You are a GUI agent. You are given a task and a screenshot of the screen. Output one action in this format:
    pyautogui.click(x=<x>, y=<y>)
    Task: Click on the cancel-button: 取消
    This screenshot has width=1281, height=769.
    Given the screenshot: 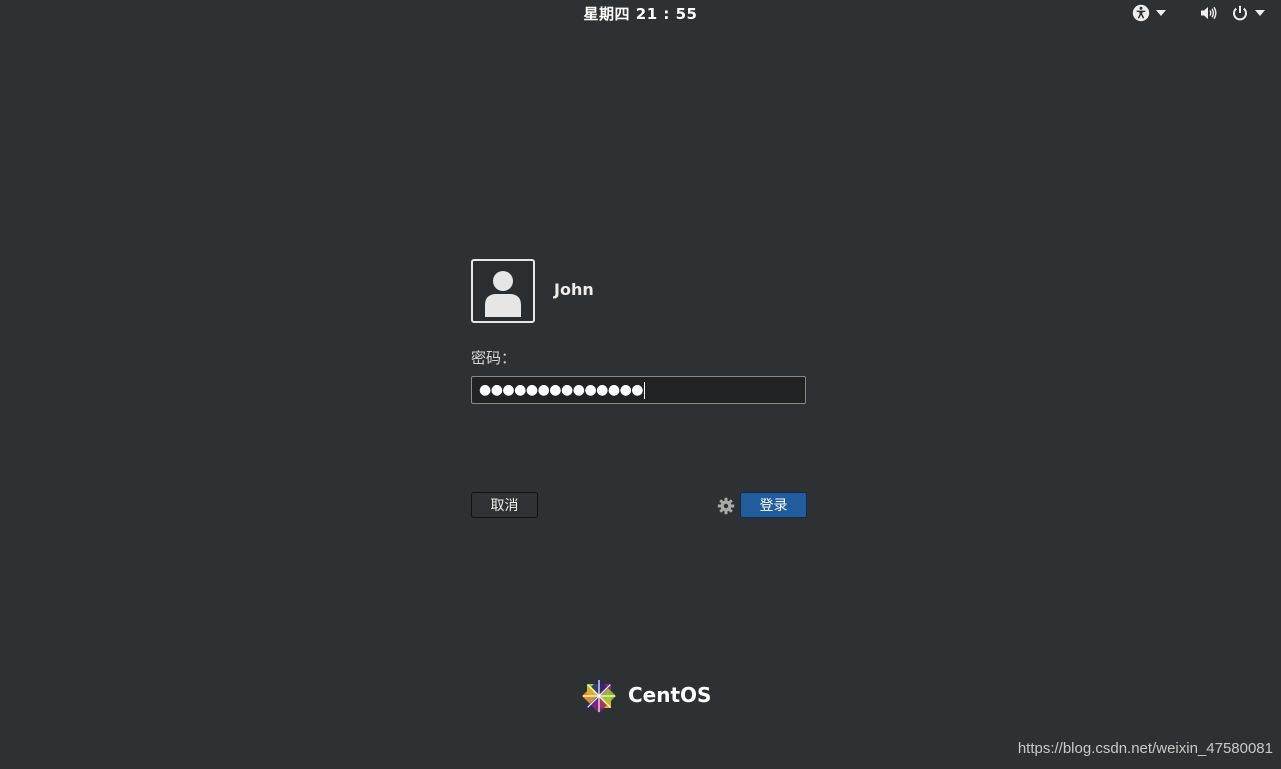 What is the action you would take?
    pyautogui.click(x=504, y=505)
    